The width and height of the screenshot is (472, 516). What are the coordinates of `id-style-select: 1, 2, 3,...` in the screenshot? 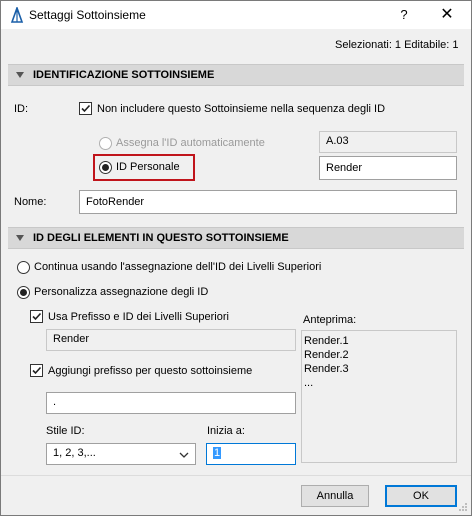 It's located at (121, 454).